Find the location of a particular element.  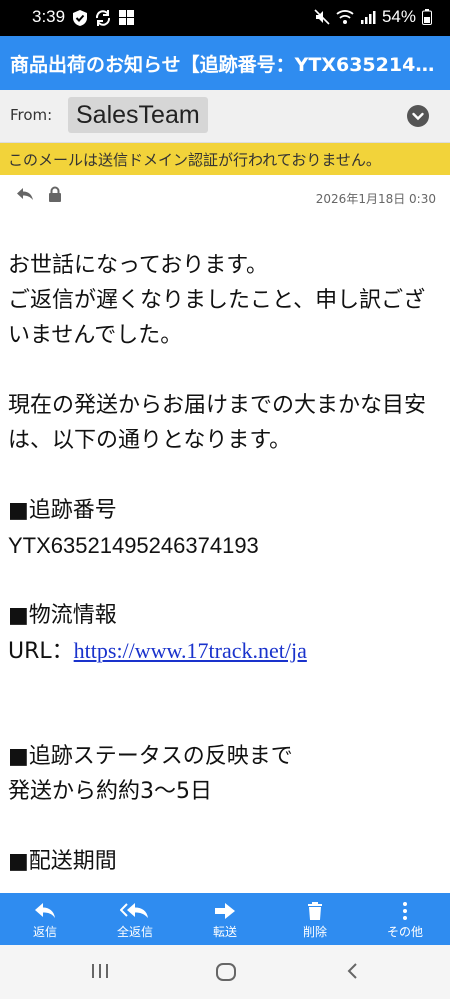

lock-icon is located at coordinates (55, 194).